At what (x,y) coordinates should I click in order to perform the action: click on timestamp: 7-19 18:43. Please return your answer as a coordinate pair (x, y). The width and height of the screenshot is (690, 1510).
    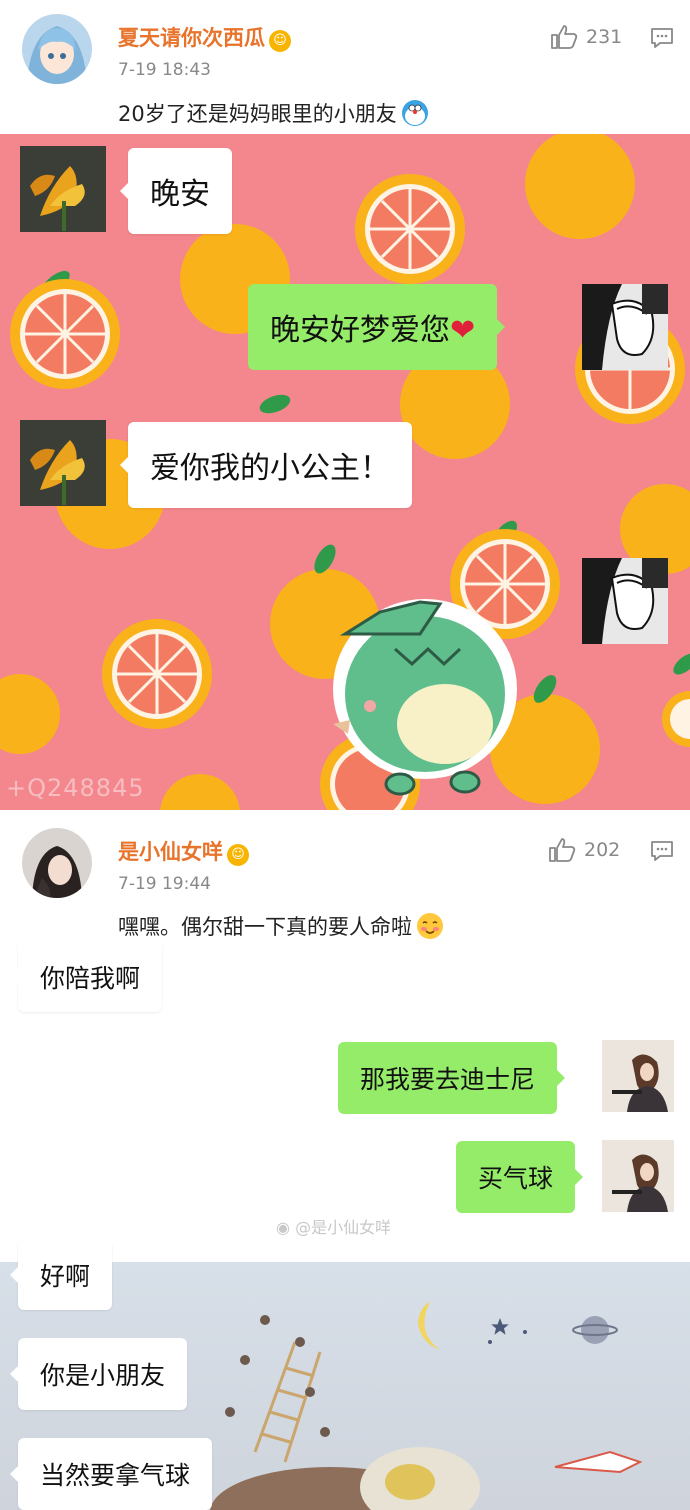
    Looking at the image, I should click on (164, 70).